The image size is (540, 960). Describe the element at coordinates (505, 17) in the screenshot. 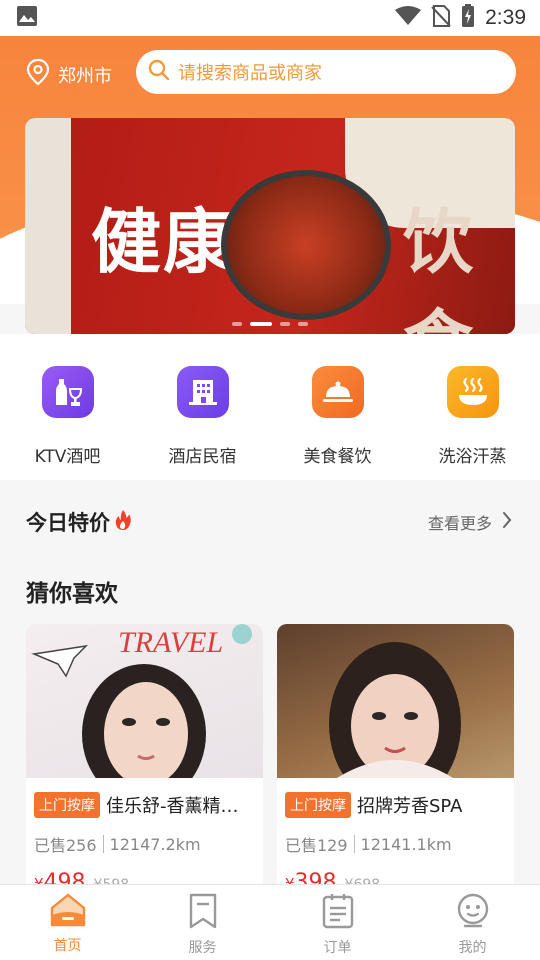

I see `clock: 2:39` at that location.